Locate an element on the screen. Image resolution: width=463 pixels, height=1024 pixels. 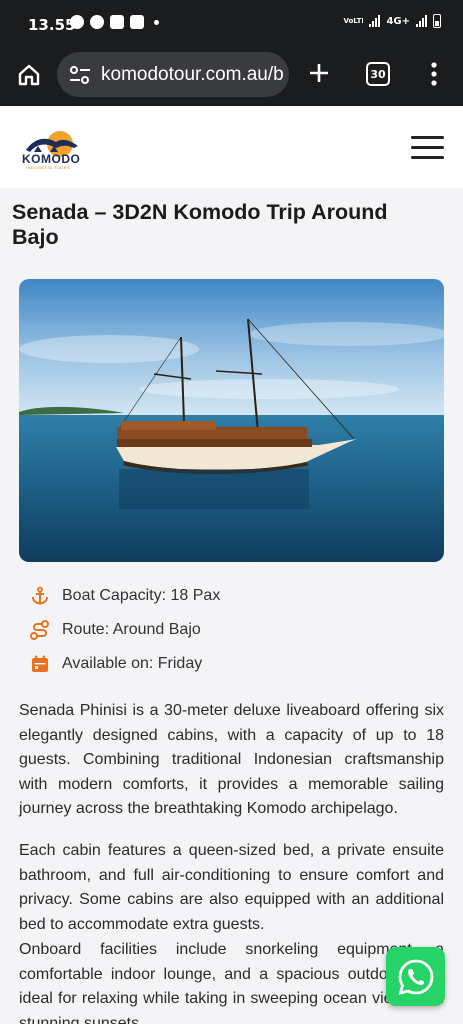
site-settings-icon is located at coordinates (80, 75).